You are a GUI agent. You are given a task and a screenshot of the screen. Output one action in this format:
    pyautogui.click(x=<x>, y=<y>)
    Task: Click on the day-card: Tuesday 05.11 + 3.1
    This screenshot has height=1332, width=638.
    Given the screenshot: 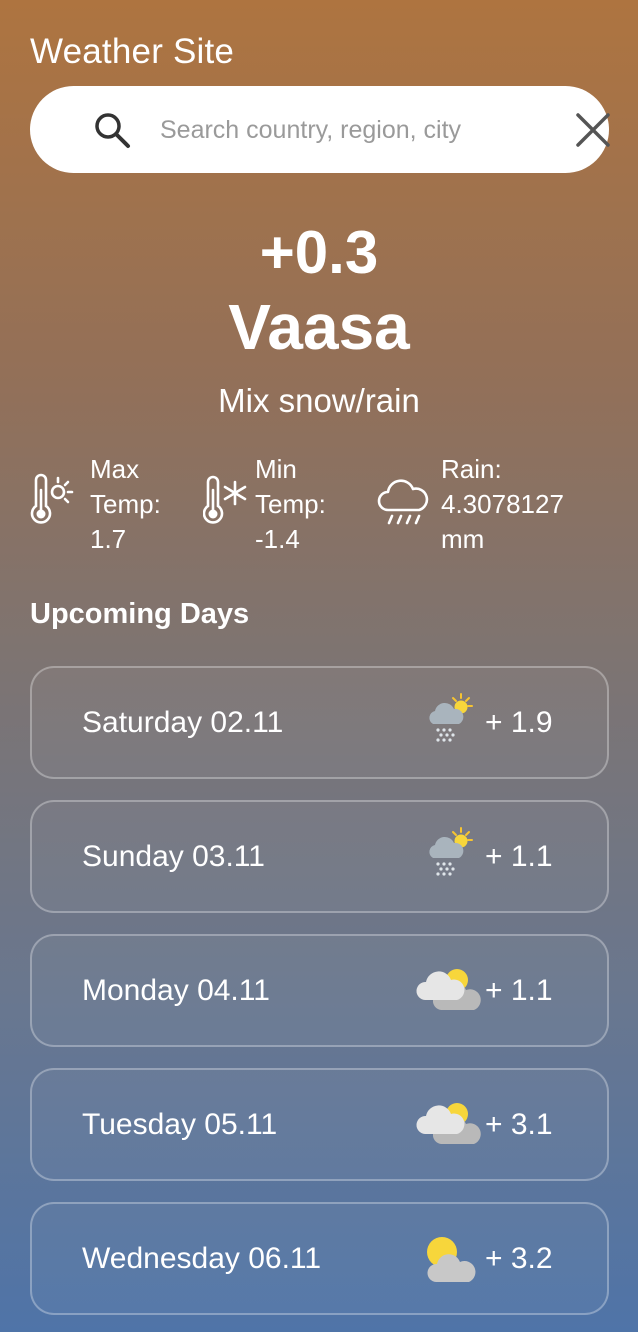 What is the action you would take?
    pyautogui.click(x=319, y=1124)
    